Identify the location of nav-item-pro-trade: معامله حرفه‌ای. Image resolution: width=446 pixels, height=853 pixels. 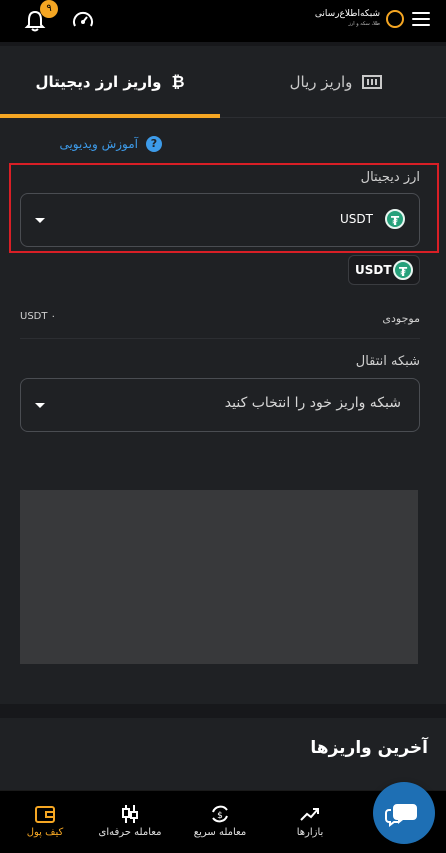
(130, 822).